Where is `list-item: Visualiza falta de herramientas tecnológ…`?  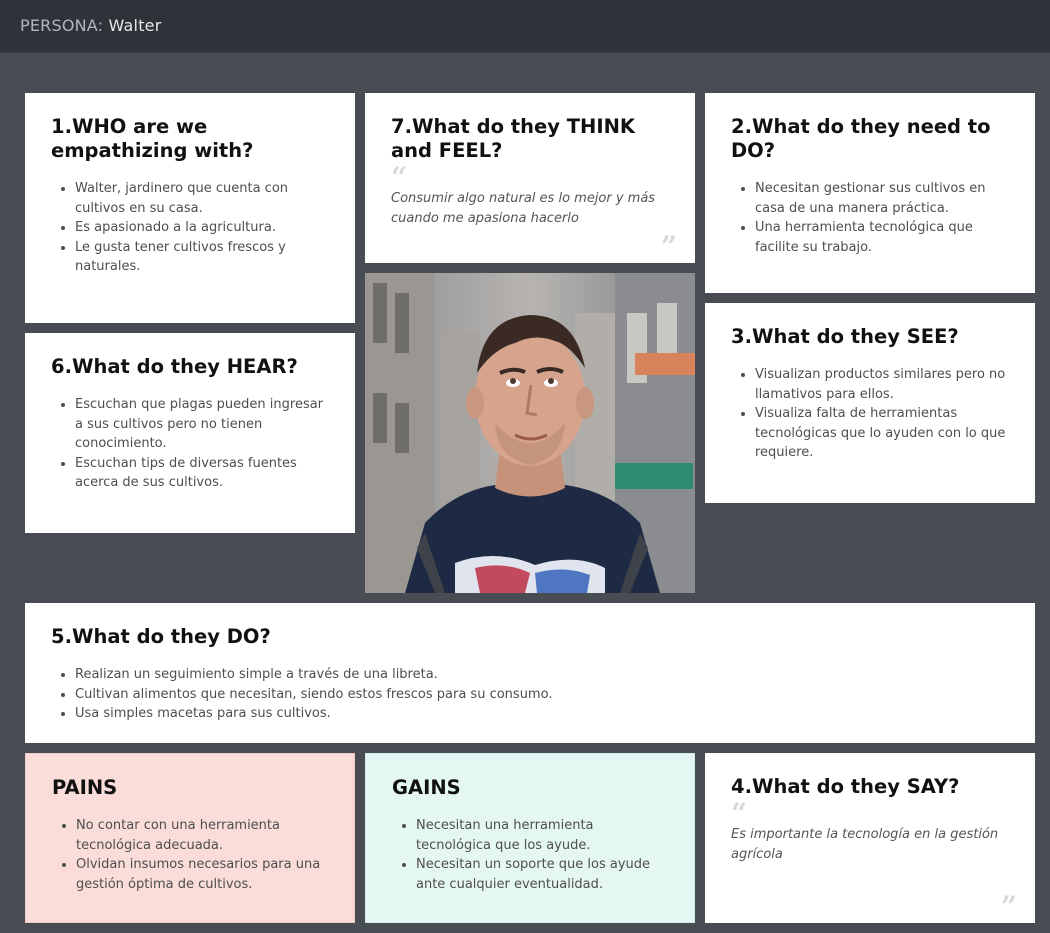 list-item: Visualiza falta de herramientas tecnológ… is located at coordinates (882, 433).